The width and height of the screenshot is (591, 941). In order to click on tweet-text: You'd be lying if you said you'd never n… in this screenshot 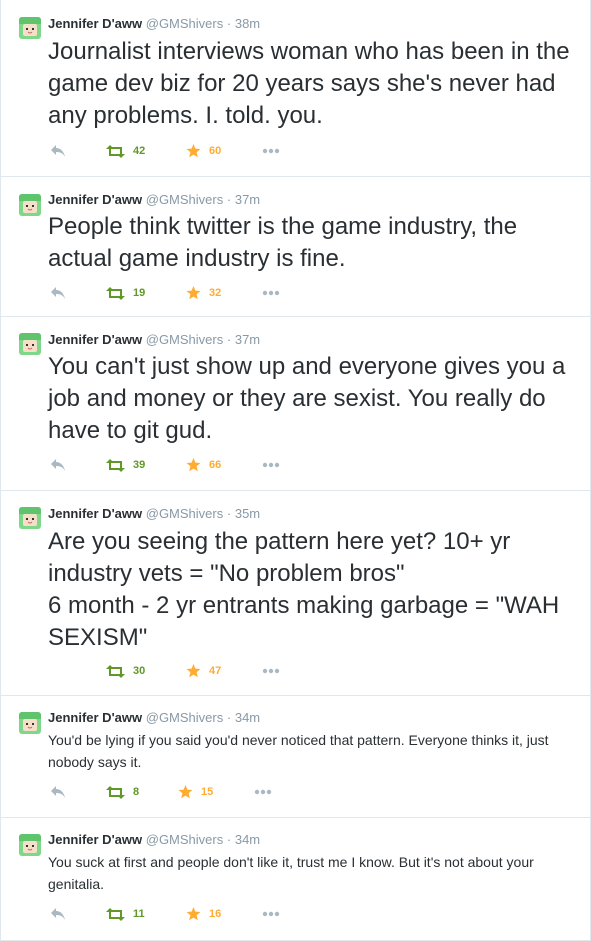, I will do `click(298, 751)`.